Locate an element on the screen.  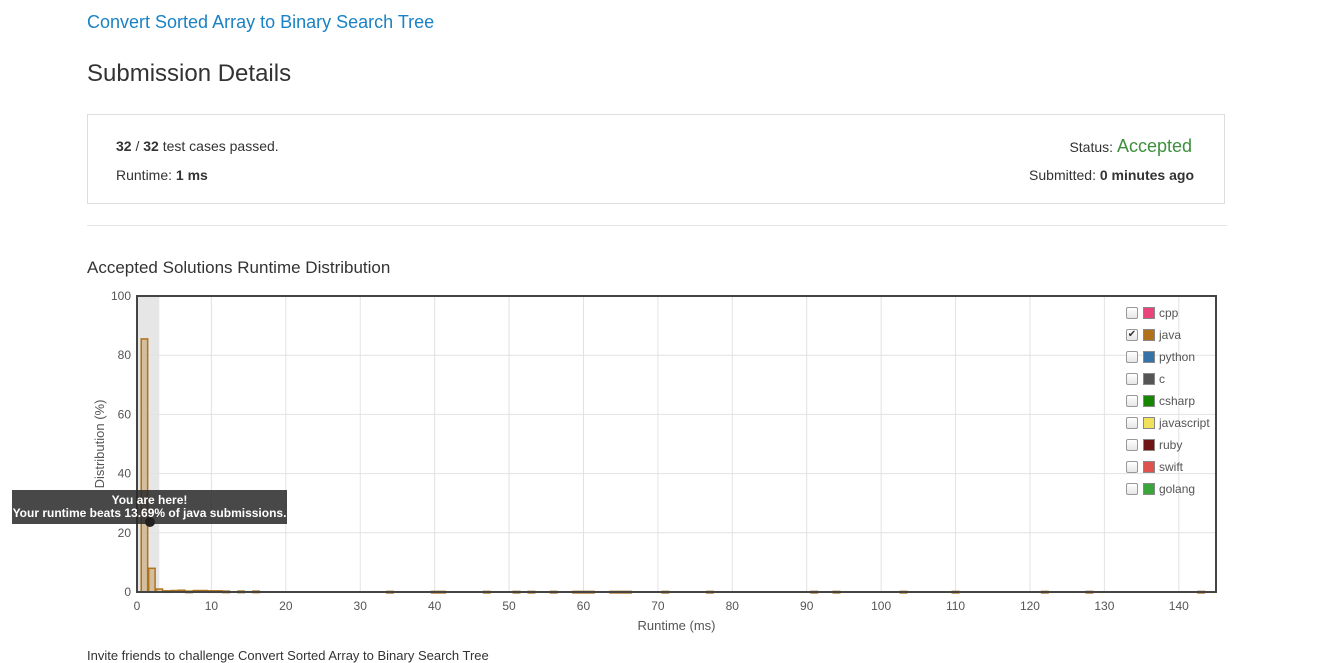
legend-label: ruby is located at coordinates (1171, 445).